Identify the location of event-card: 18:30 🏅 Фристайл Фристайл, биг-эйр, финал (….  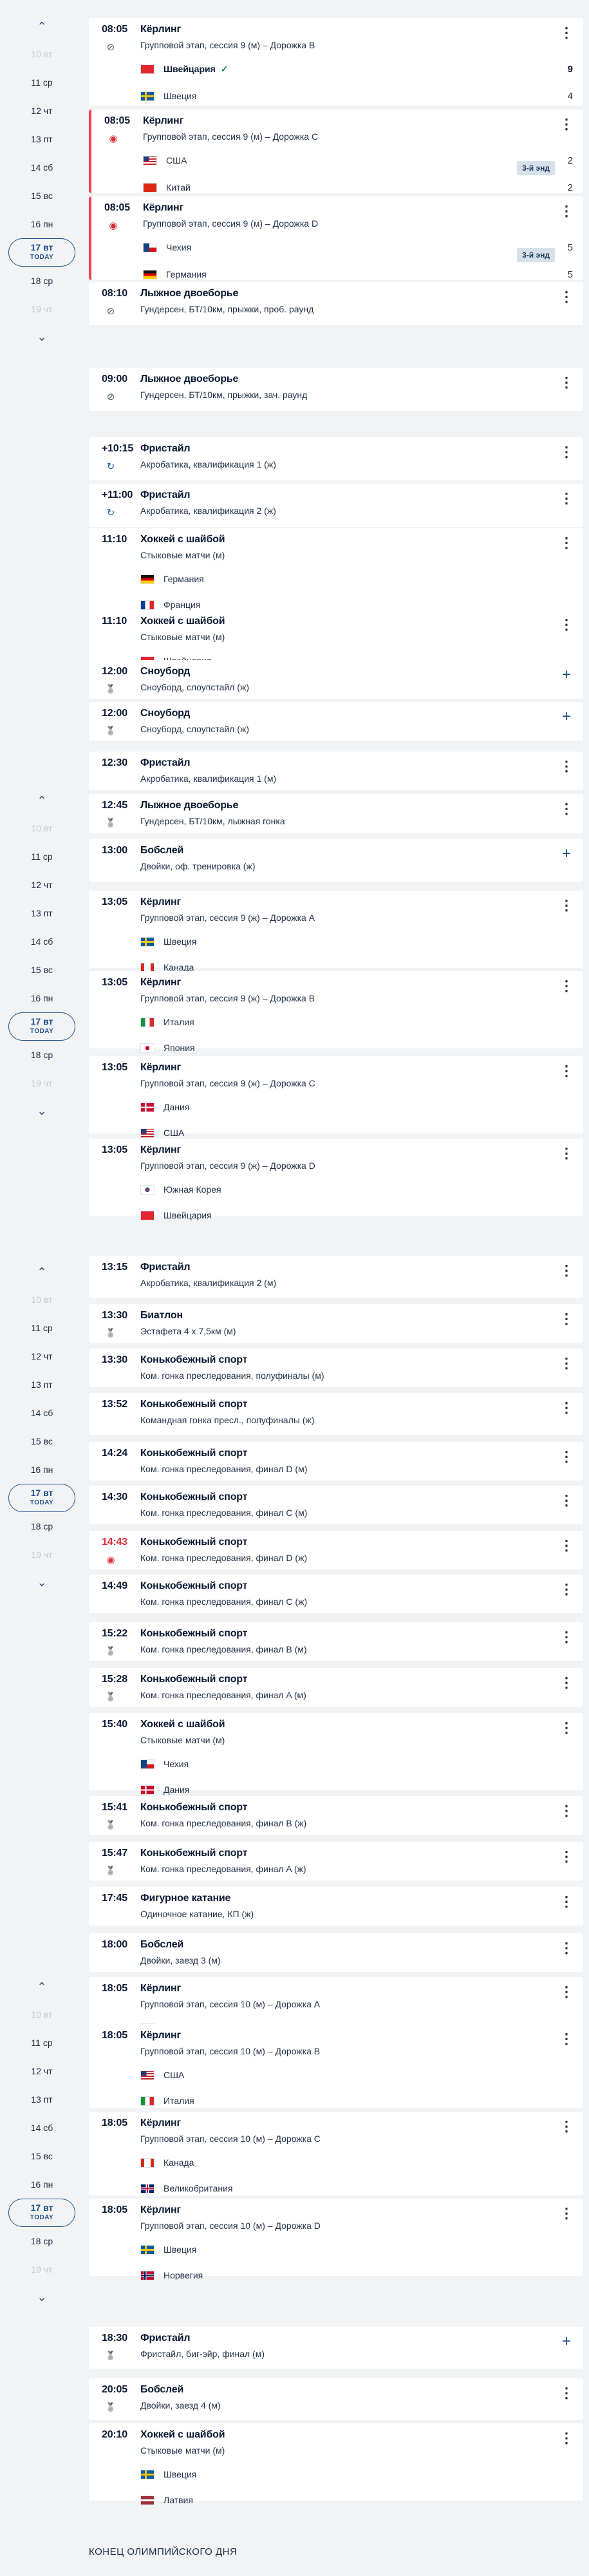
(336, 2348).